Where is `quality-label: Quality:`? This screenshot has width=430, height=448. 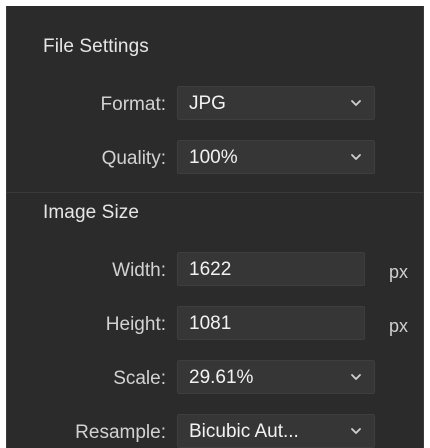
quality-label: Quality: is located at coordinates (133, 158).